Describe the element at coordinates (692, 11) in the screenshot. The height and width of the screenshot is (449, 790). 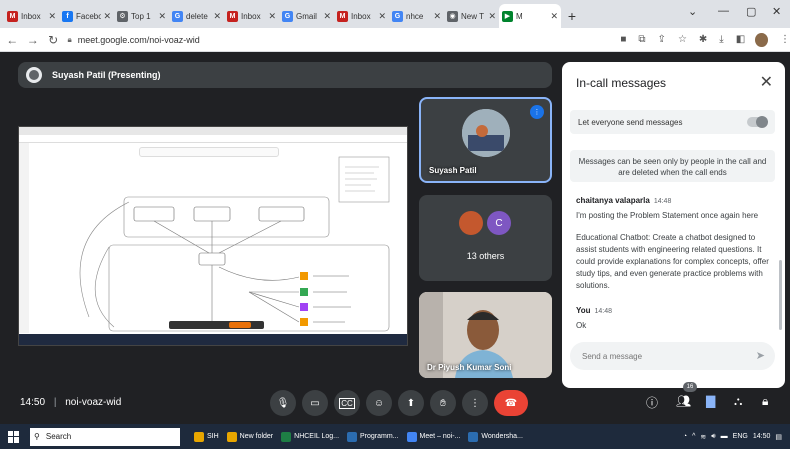
I see `tab-search-icon: ⌄` at that location.